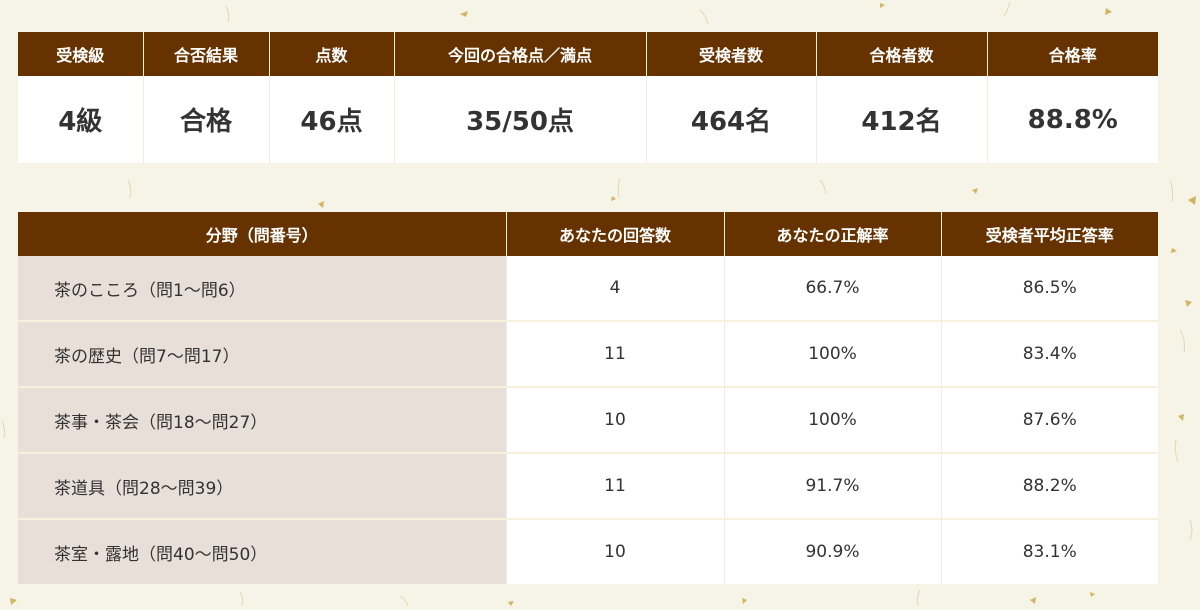 Image resolution: width=1200 pixels, height=610 pixels. I want to click on your-accuracy: 90.9%, so click(833, 551).